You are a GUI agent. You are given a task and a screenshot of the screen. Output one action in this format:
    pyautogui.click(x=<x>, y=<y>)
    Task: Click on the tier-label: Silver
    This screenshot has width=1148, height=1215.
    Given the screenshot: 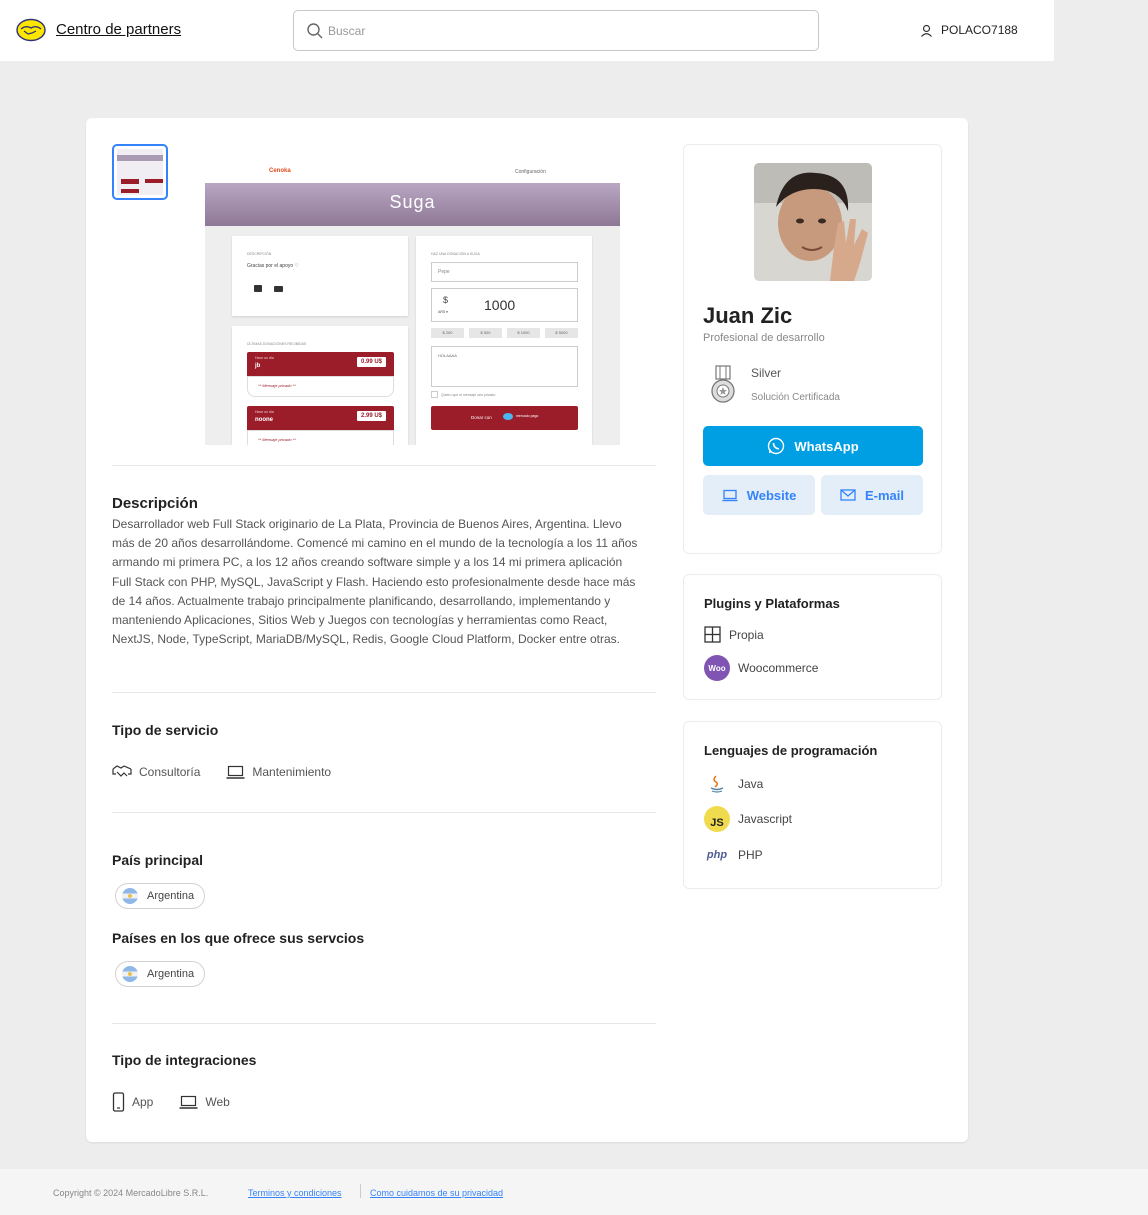 What is the action you would take?
    pyautogui.click(x=766, y=373)
    